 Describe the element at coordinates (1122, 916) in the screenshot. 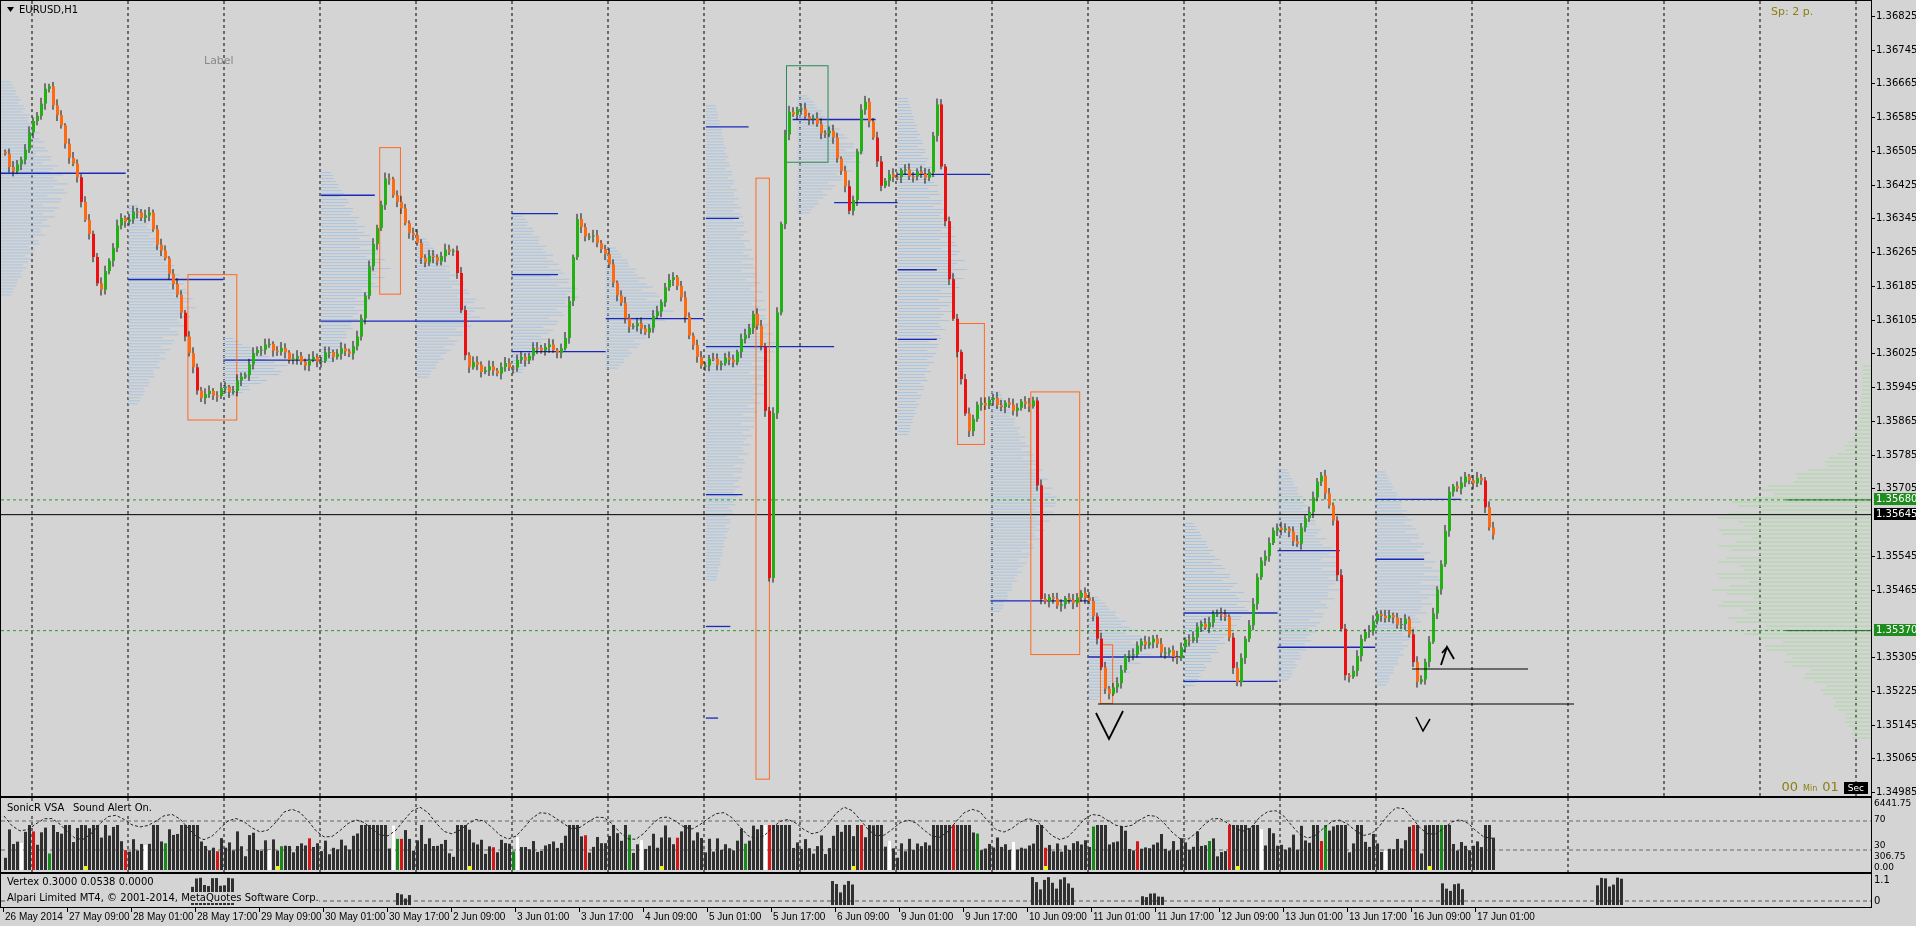

I see `time-axis-label: 11 Jun 01:00` at that location.